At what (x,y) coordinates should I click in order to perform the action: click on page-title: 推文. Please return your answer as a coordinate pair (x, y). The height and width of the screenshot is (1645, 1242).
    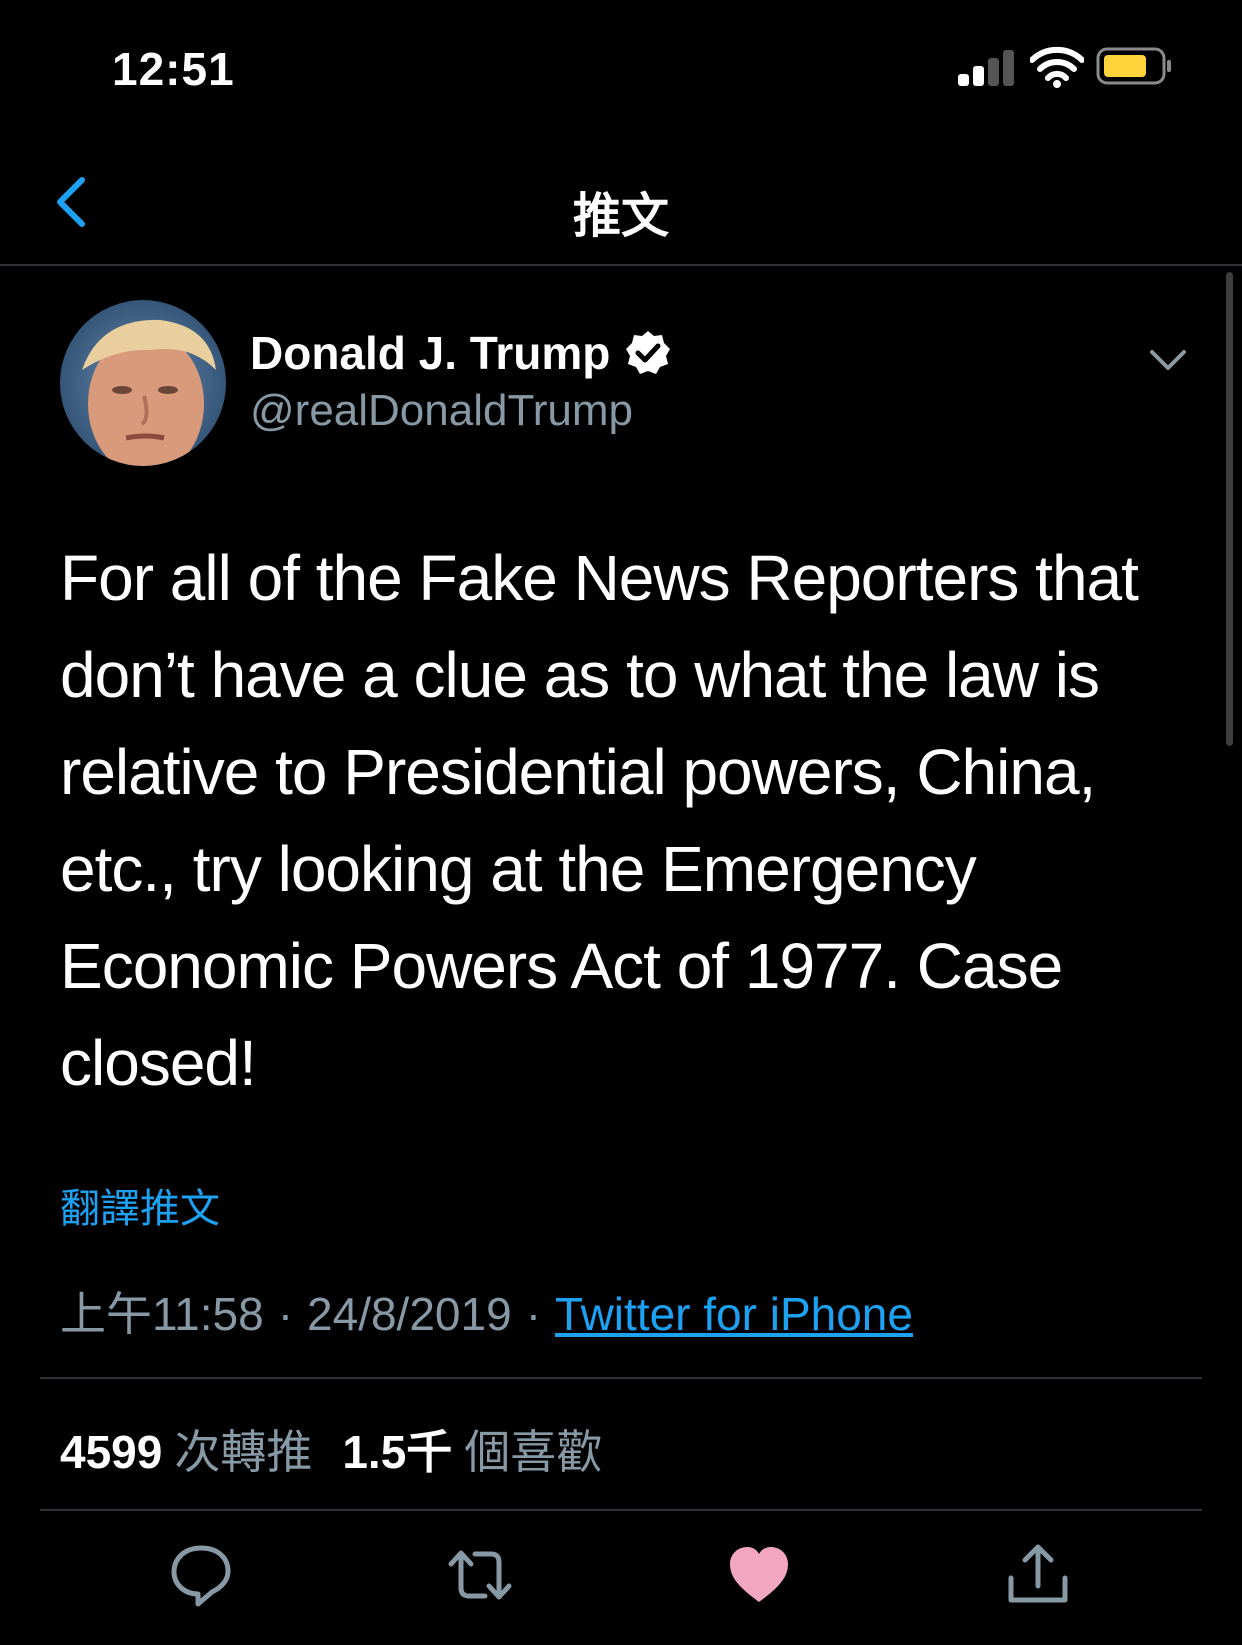
    Looking at the image, I should click on (620, 216).